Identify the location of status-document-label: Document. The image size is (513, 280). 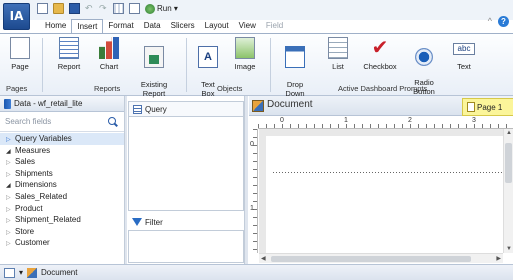
(59, 272).